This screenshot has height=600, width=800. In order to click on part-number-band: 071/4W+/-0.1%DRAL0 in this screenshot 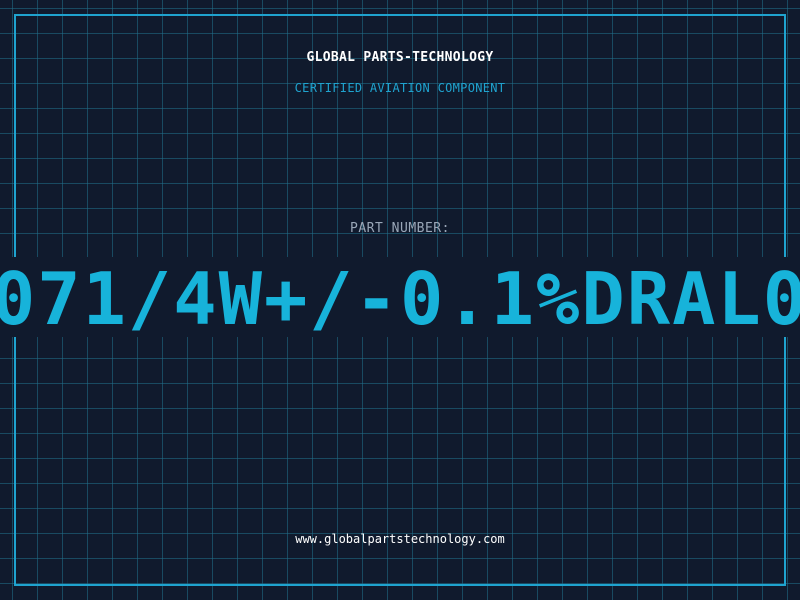, I will do `click(400, 297)`.